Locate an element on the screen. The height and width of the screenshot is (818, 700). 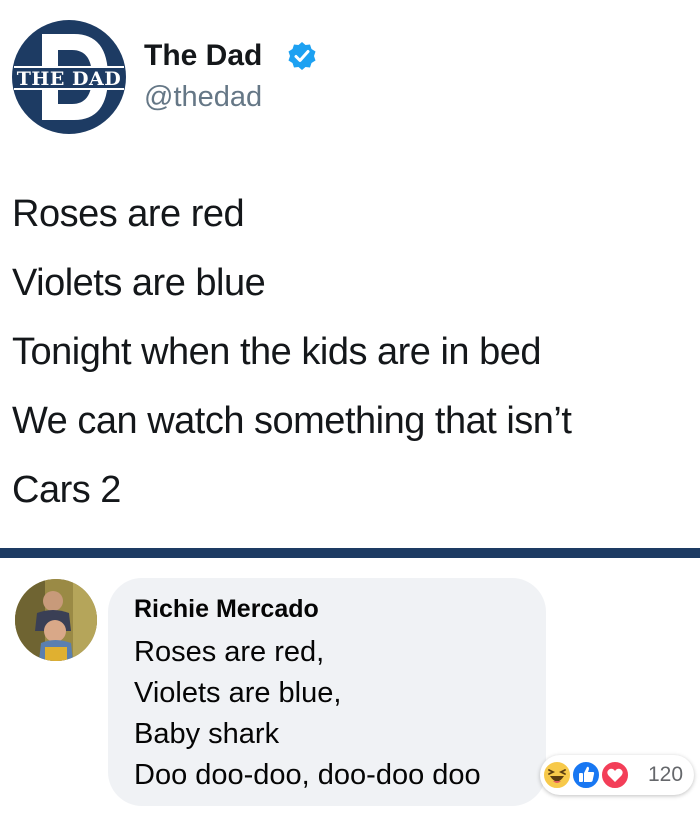
section-divider is located at coordinates (350, 553).